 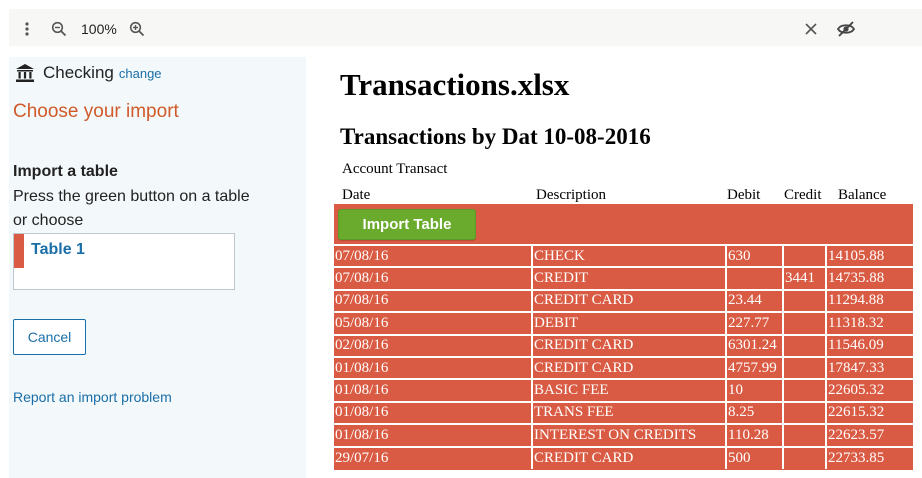 I want to click on table-cell: 14735.88, so click(x=869, y=278).